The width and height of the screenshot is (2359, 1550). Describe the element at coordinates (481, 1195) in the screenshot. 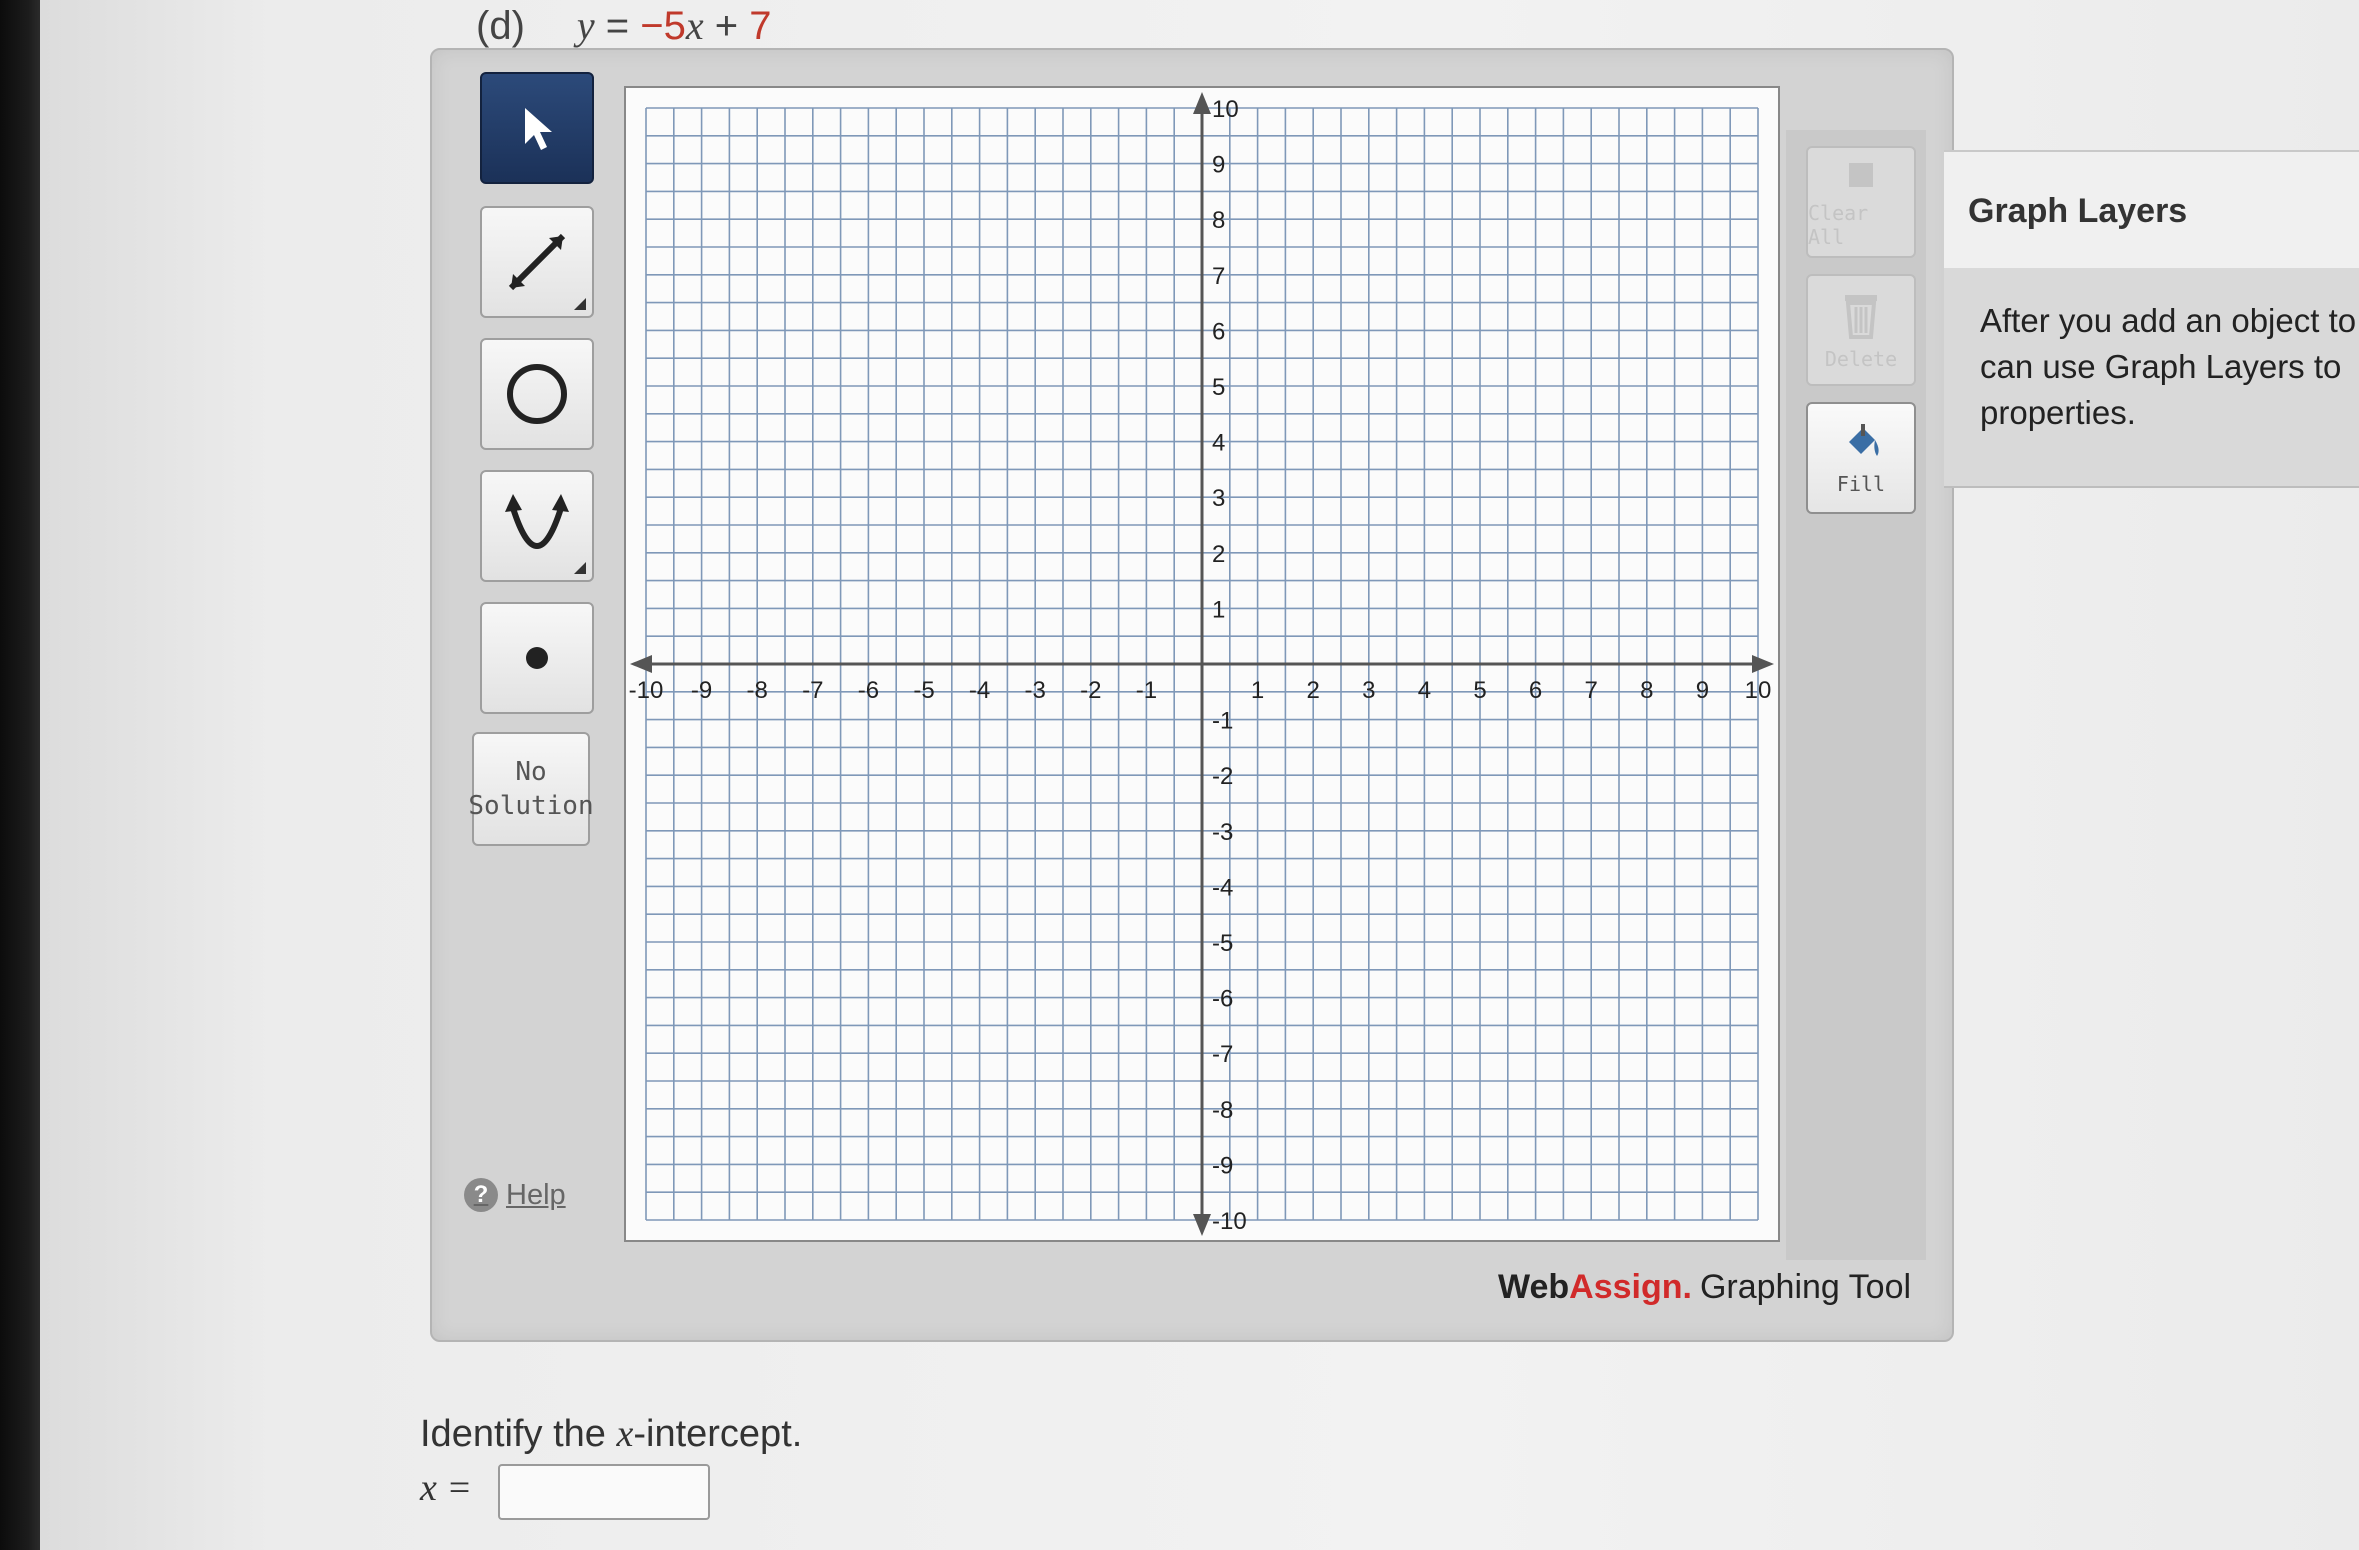

I see `help-icon: ?` at that location.